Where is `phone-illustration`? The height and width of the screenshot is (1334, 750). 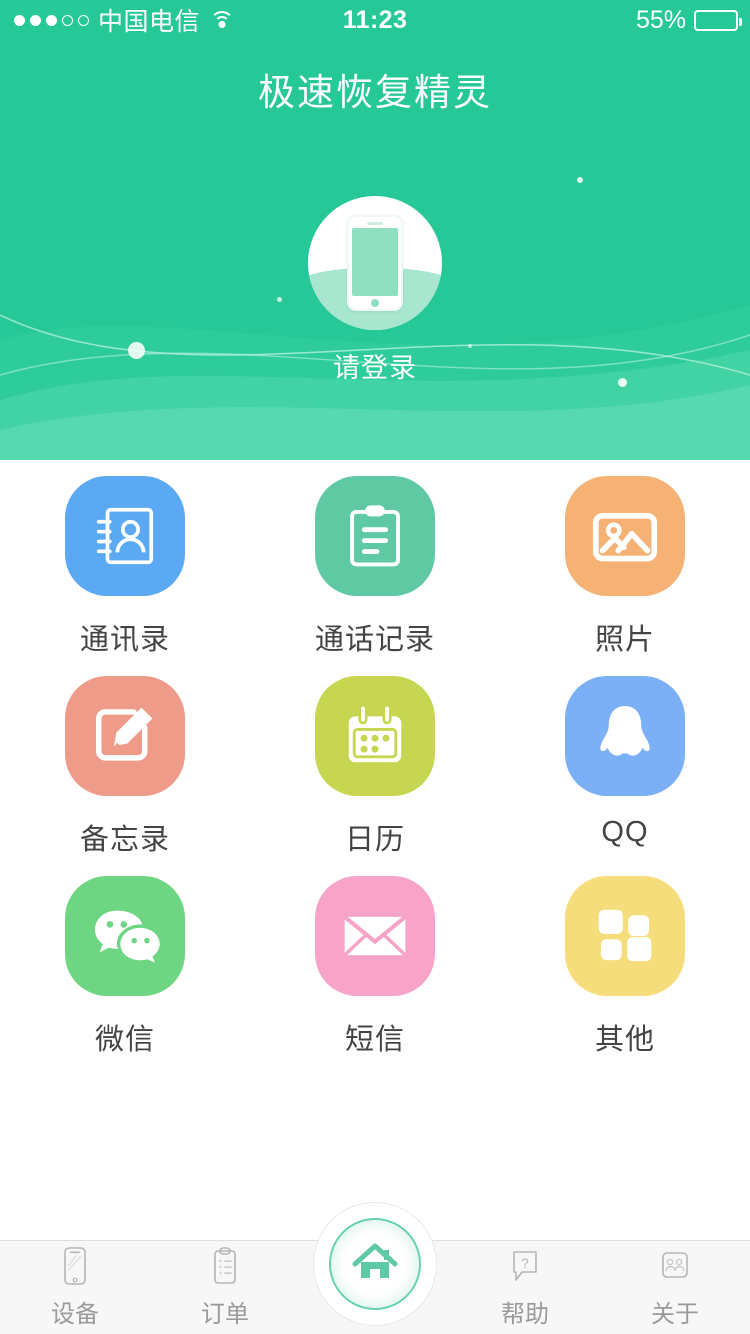
phone-illustration is located at coordinates (375, 263).